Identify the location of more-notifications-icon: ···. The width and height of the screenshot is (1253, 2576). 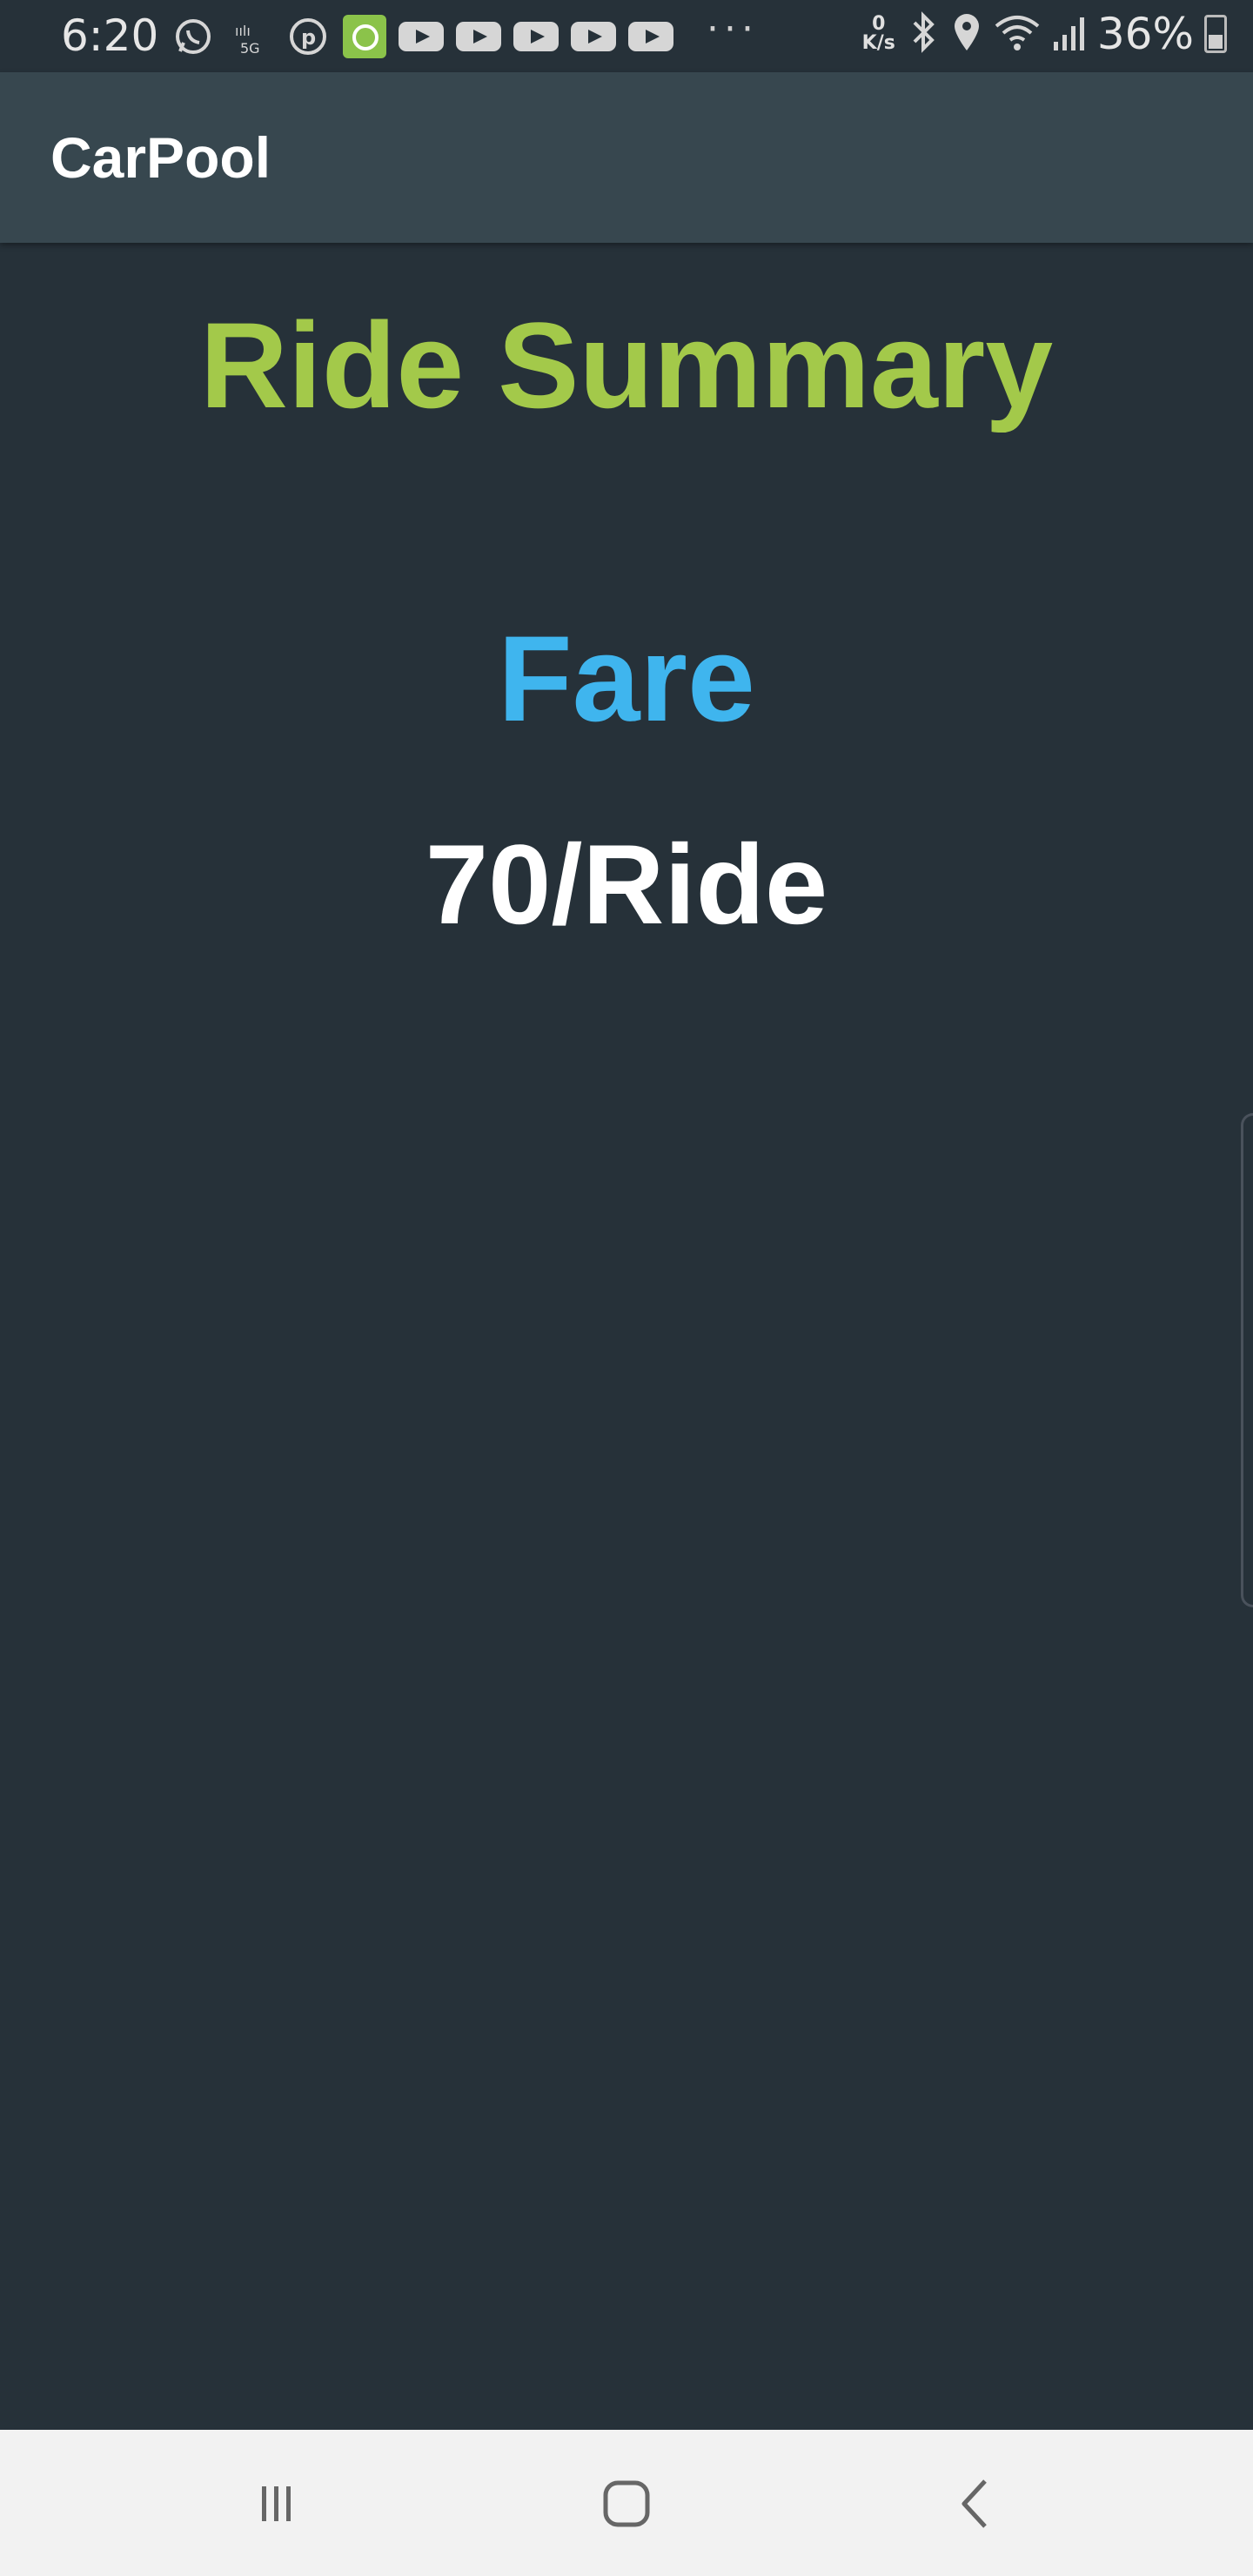
(733, 29).